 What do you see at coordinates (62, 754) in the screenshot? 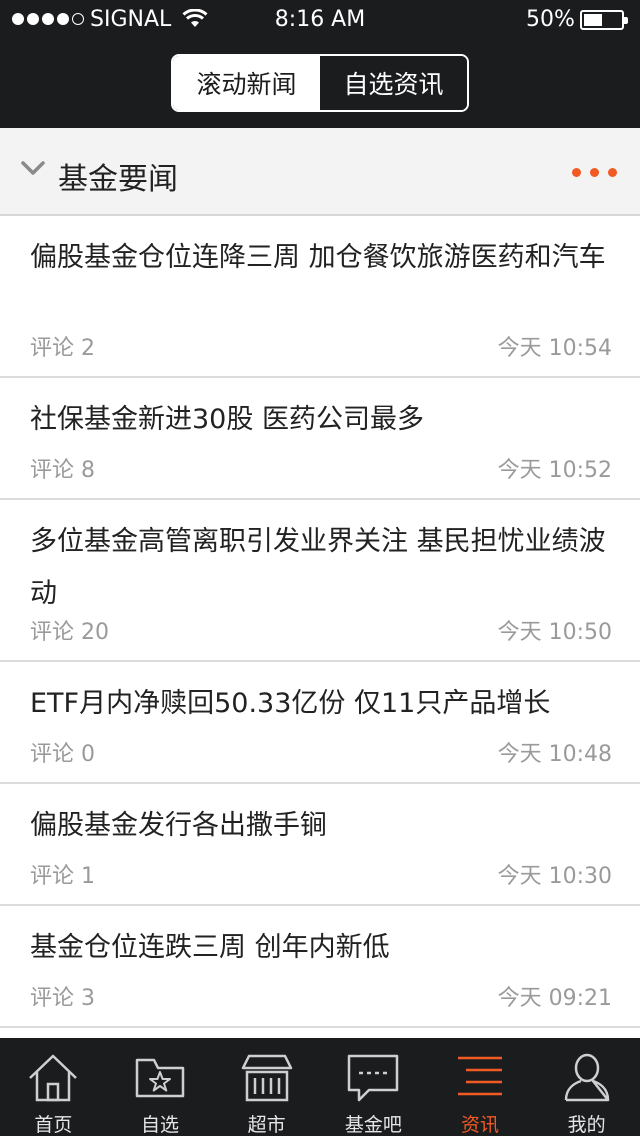
I see `comment-count: 评论 0` at bounding box center [62, 754].